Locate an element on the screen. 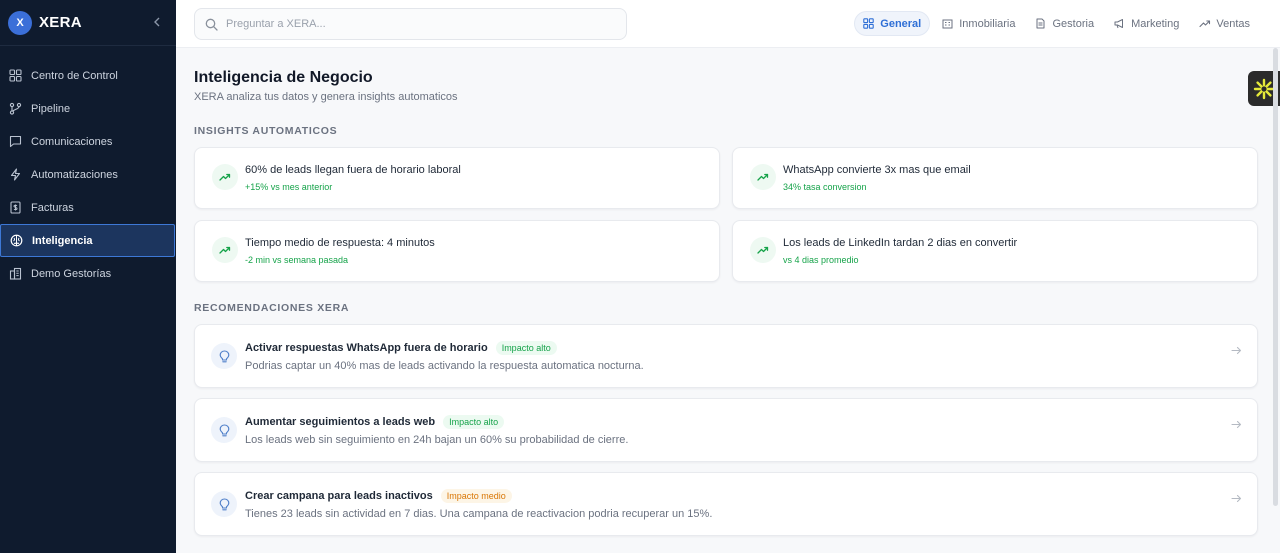  sparkle-icon is located at coordinates (1264, 88).